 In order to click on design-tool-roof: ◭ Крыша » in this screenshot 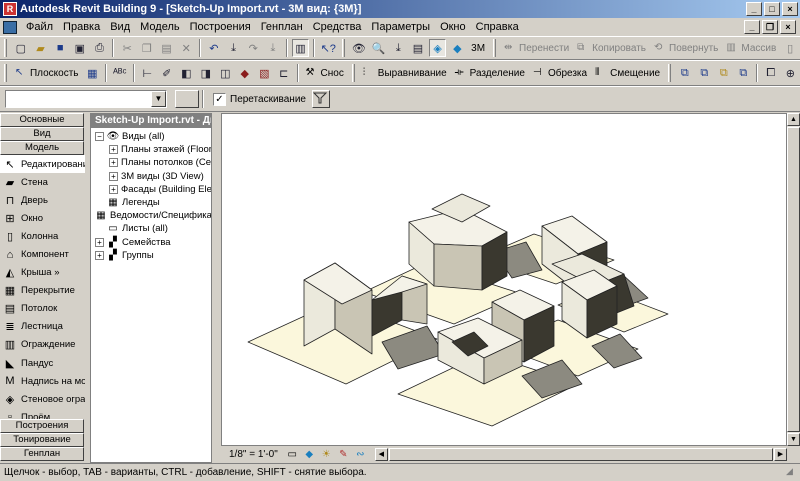, I will do `click(42, 273)`.